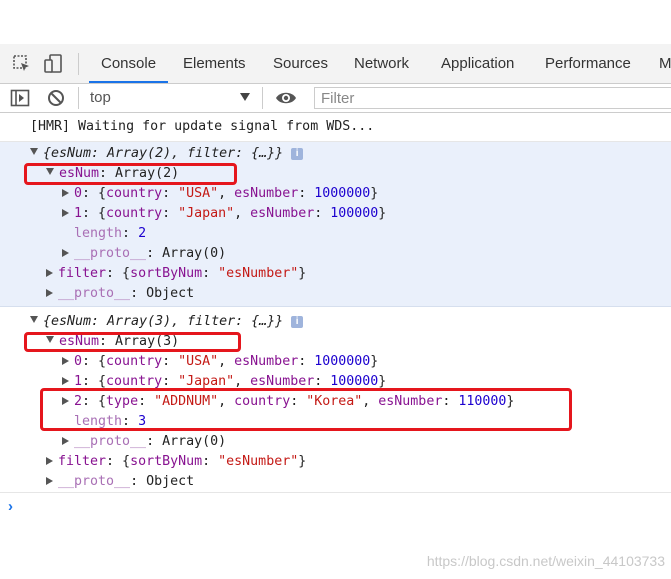  I want to click on context-value: top, so click(100, 97).